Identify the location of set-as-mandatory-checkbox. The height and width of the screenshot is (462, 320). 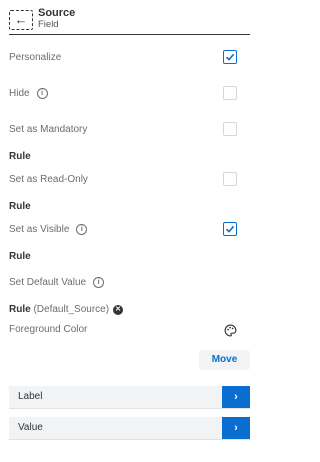
(230, 129).